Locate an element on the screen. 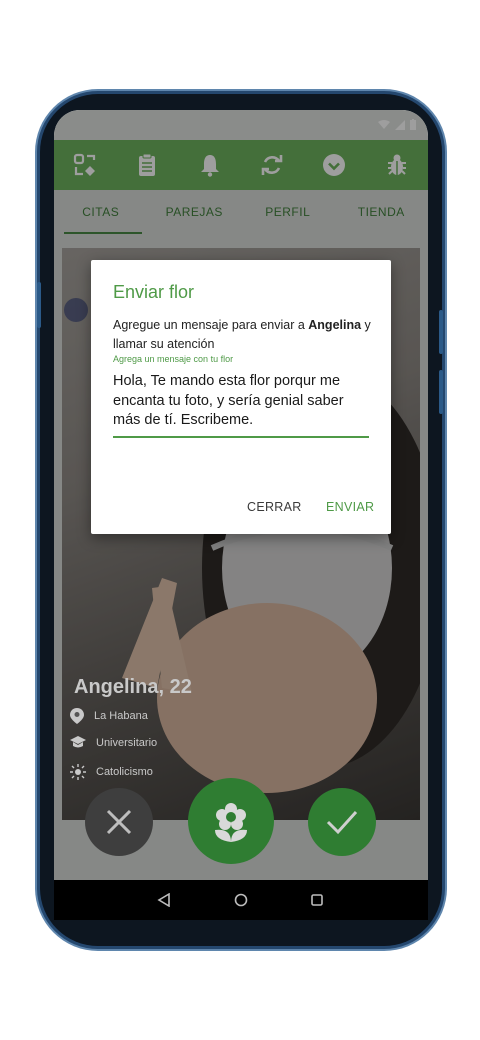 Image resolution: width=480 pixels, height=1040 pixels. input-underline is located at coordinates (241, 437).